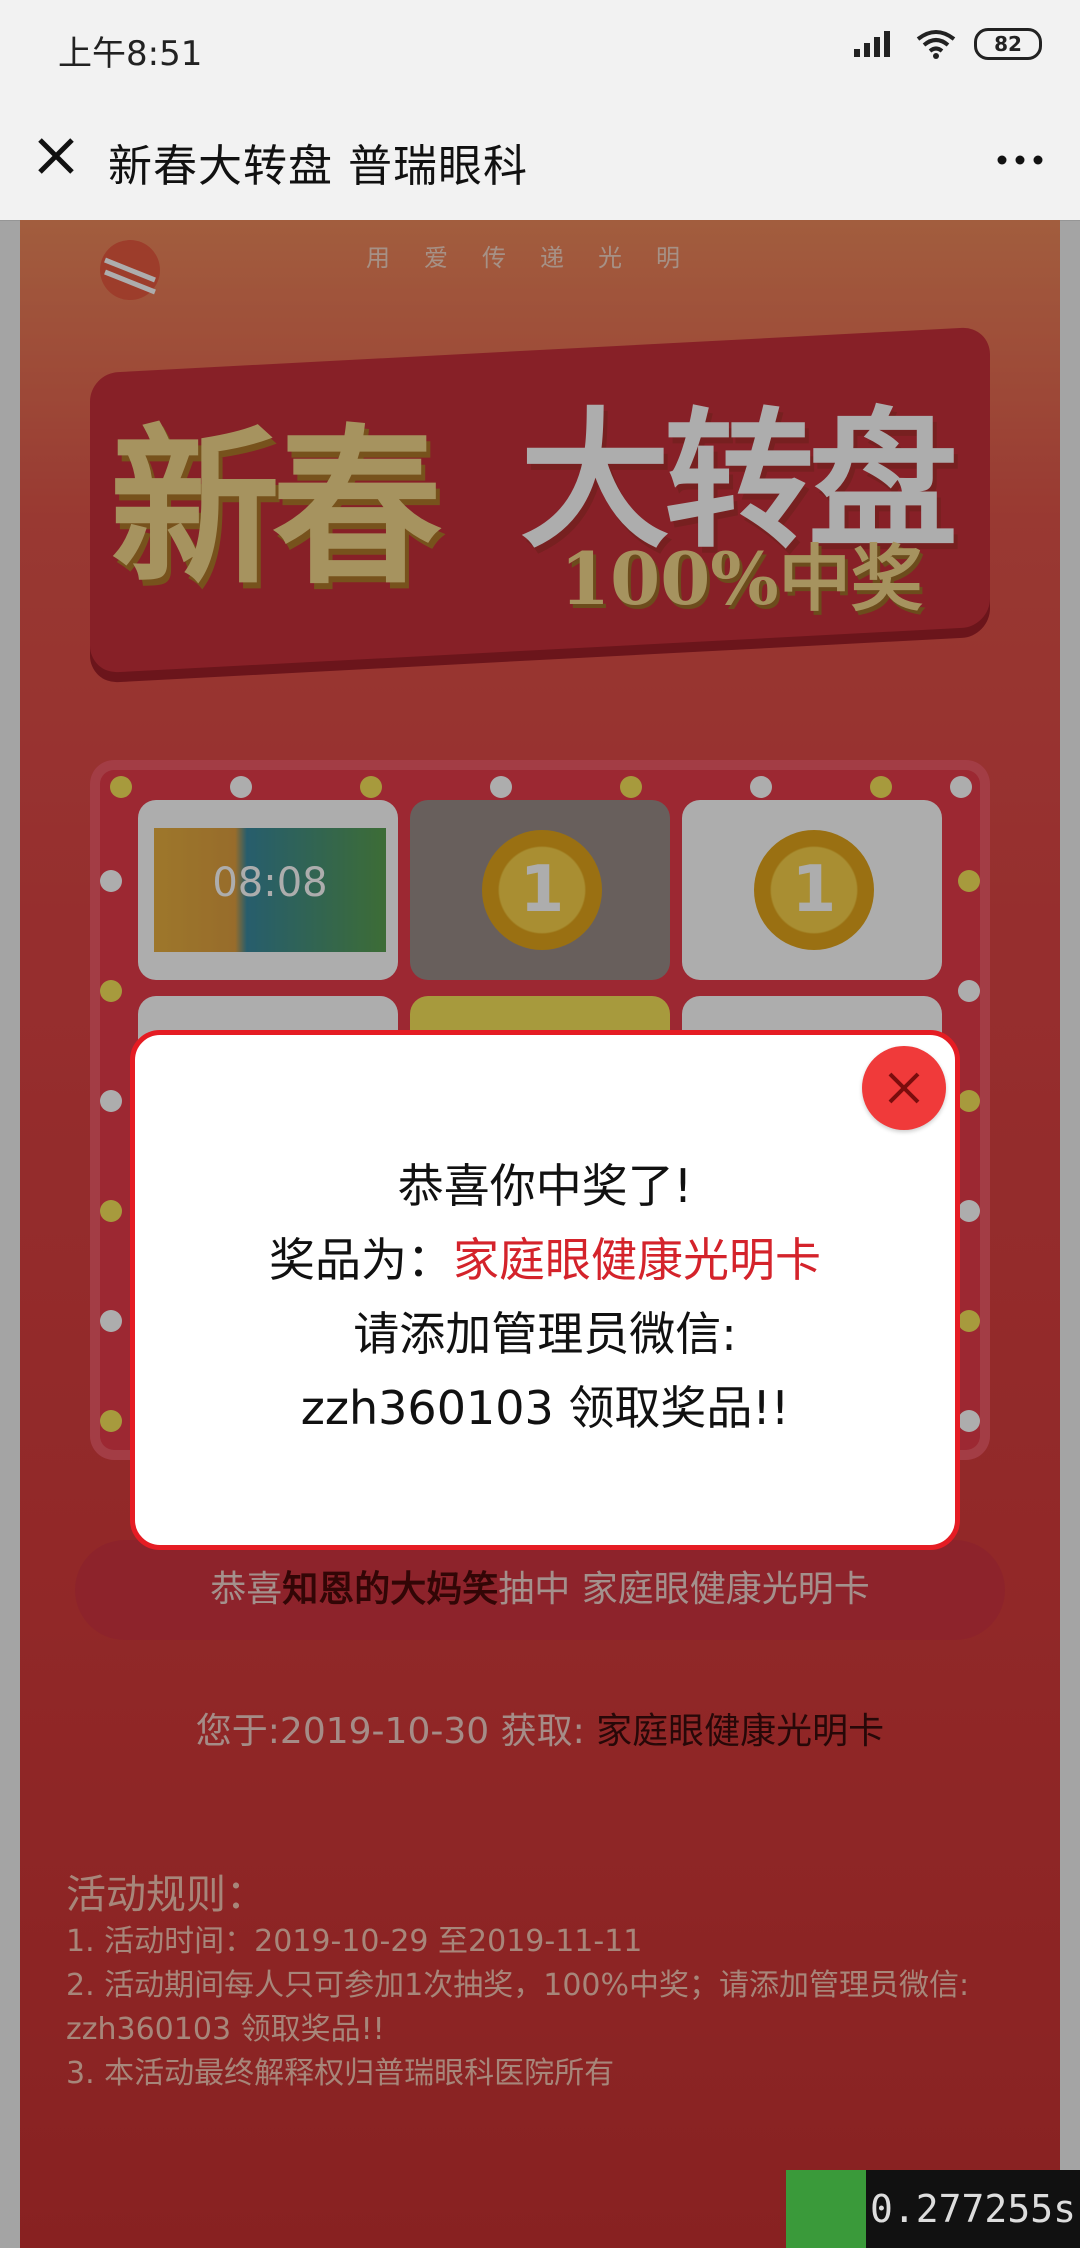 The width and height of the screenshot is (1080, 2248). Describe the element at coordinates (936, 44) in the screenshot. I see `wifi-icon` at that location.